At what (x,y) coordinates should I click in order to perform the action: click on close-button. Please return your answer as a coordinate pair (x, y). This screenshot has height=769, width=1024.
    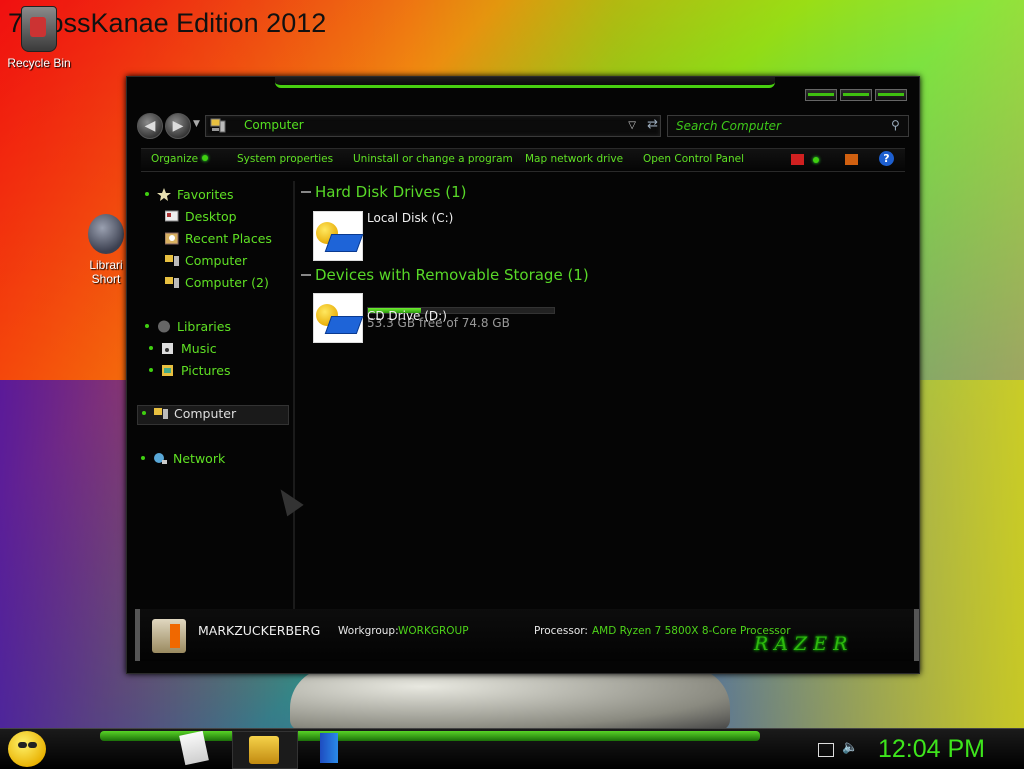
    Looking at the image, I should click on (891, 95).